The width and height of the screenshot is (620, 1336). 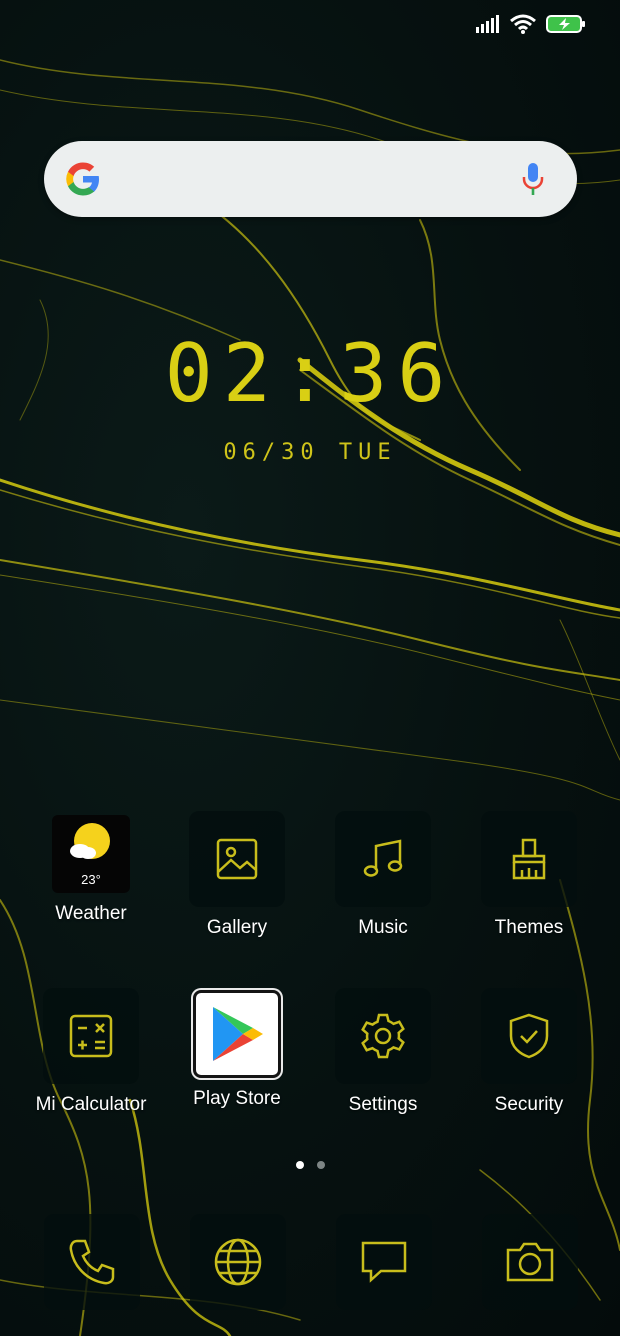 What do you see at coordinates (529, 859) in the screenshot?
I see `brush-icon` at bounding box center [529, 859].